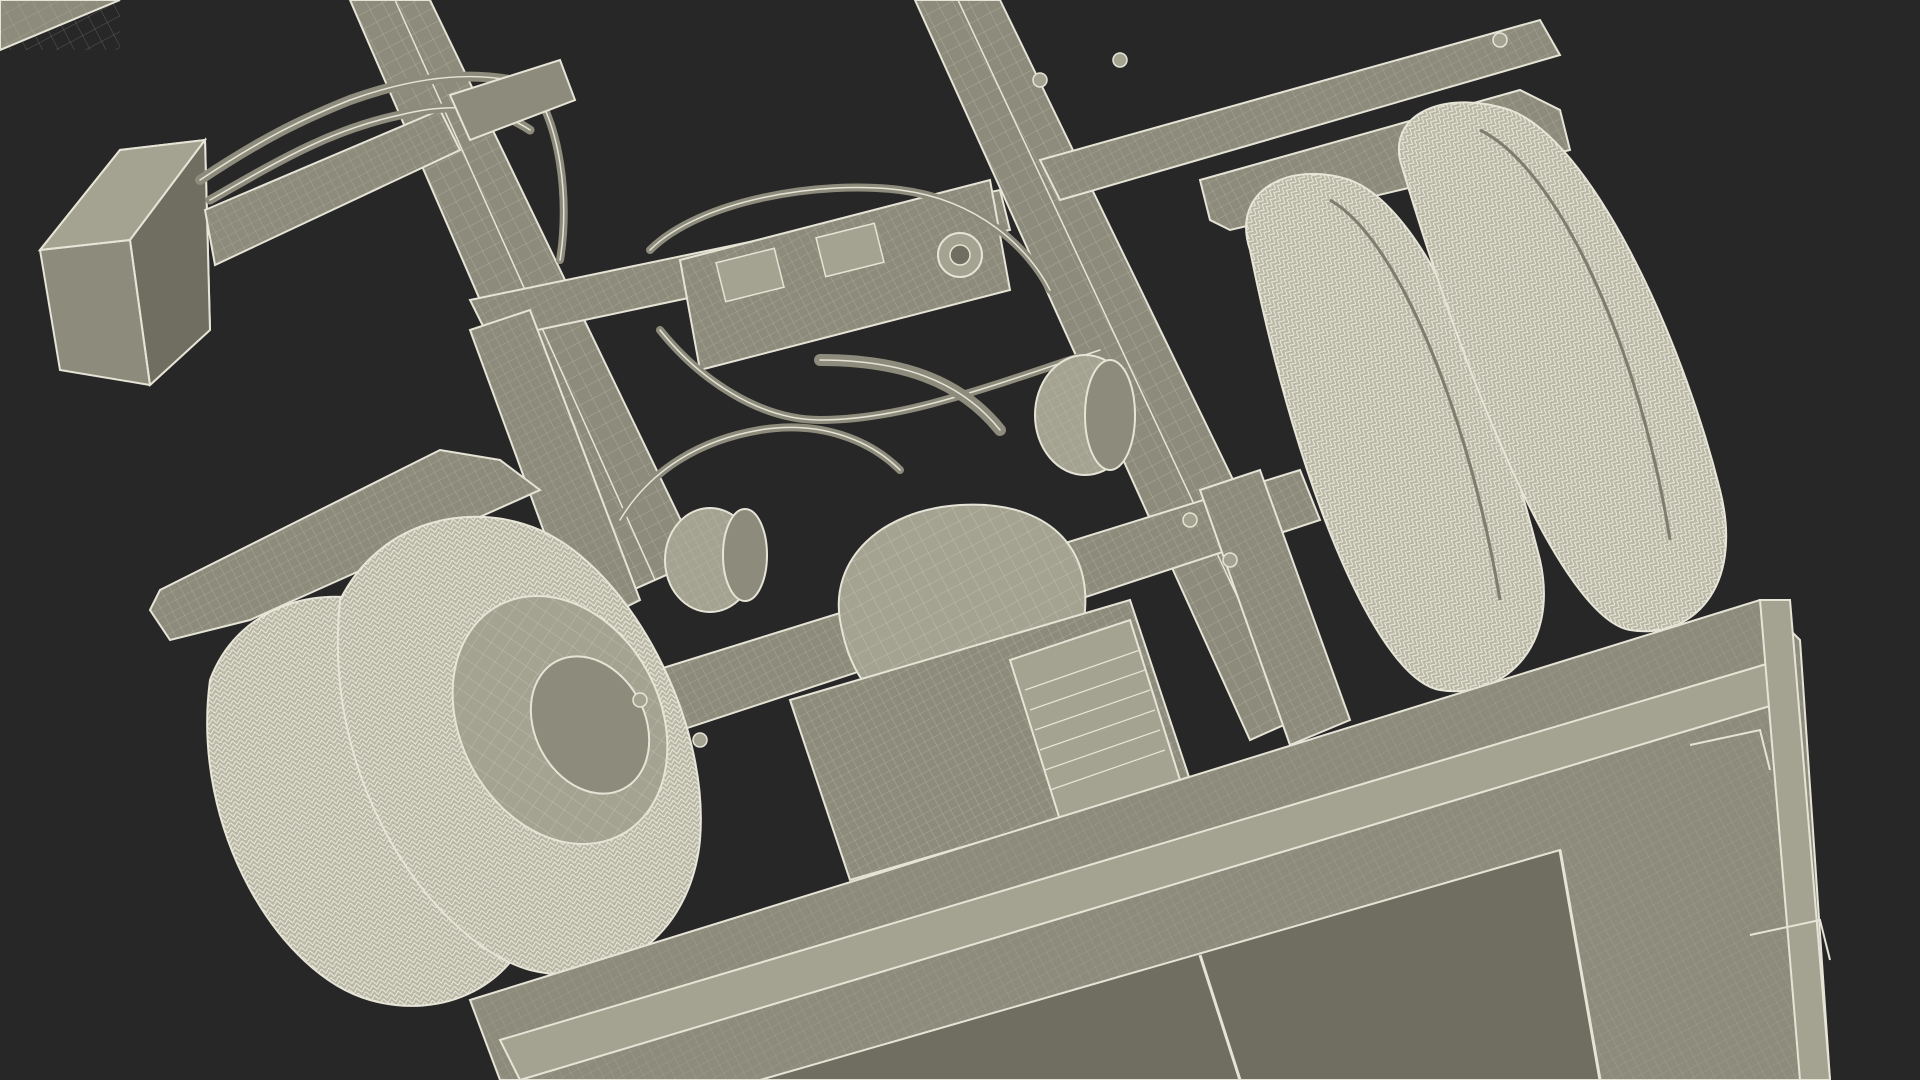 This screenshot has width=1920, height=1080. Describe the element at coordinates (1085, 415) in the screenshot. I see `brake-air-chamber-right` at that location.